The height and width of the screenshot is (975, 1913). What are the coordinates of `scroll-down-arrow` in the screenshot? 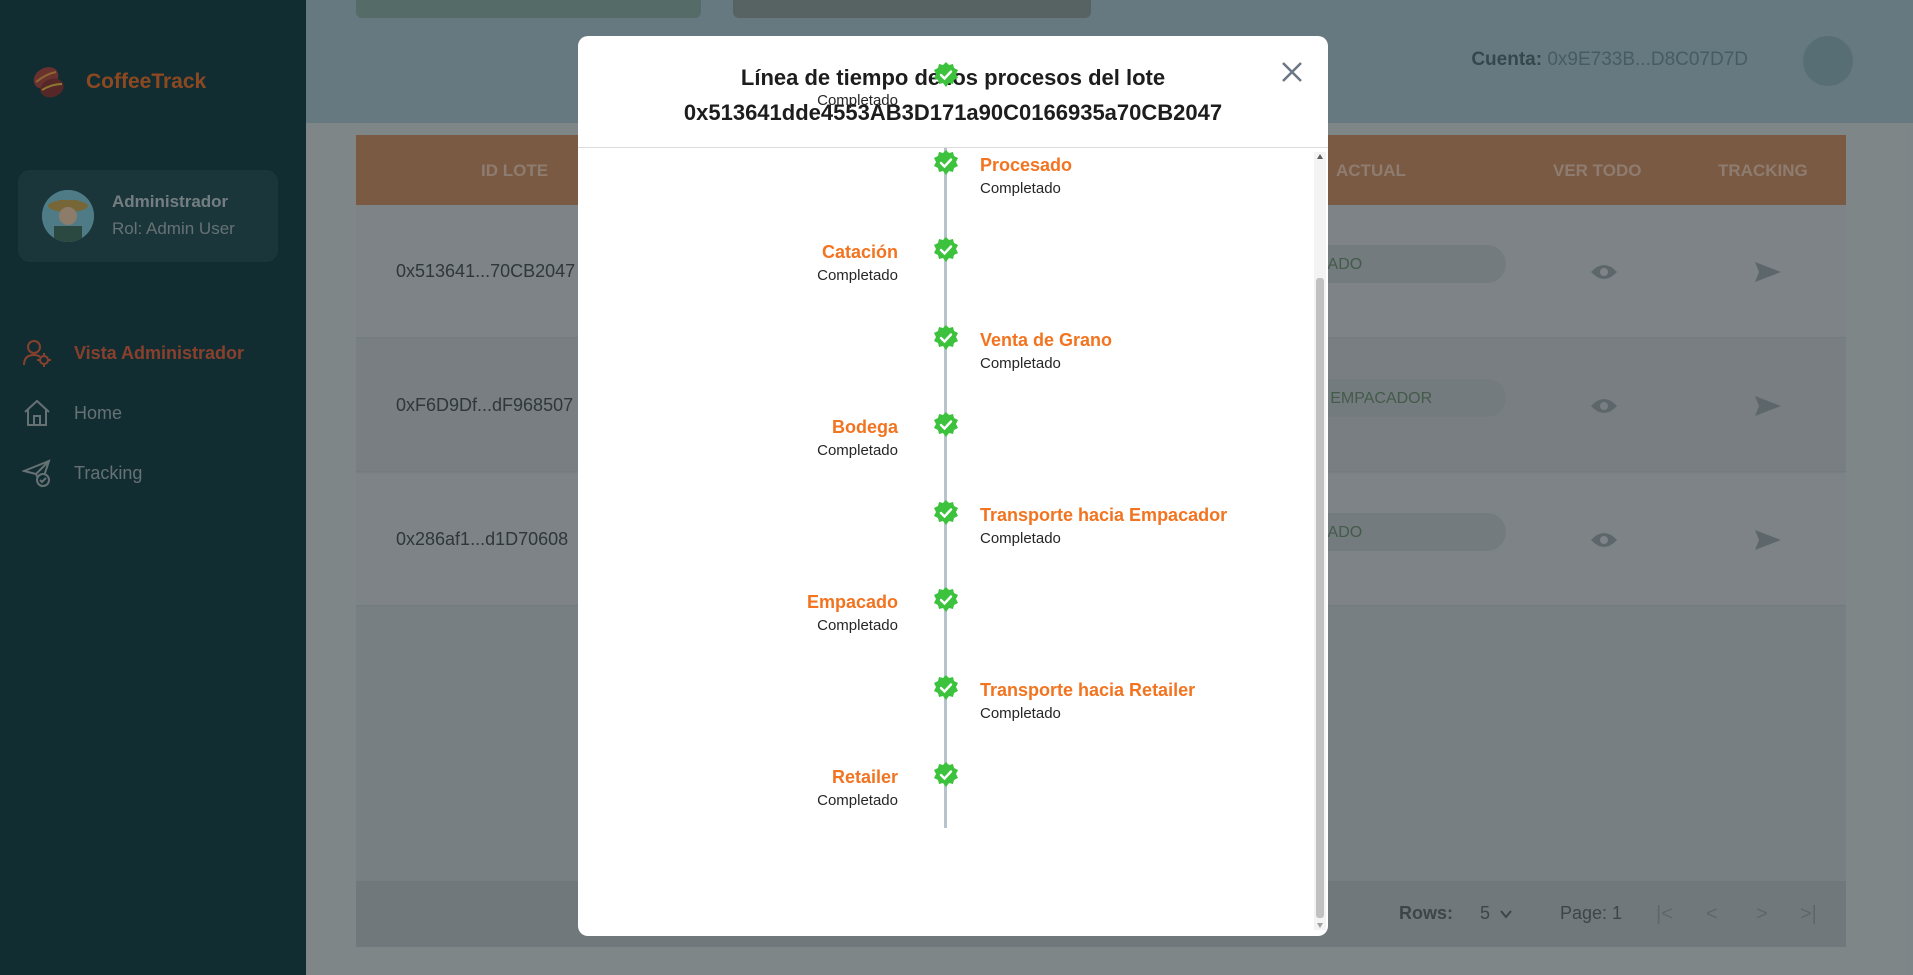 It's located at (1320, 925).